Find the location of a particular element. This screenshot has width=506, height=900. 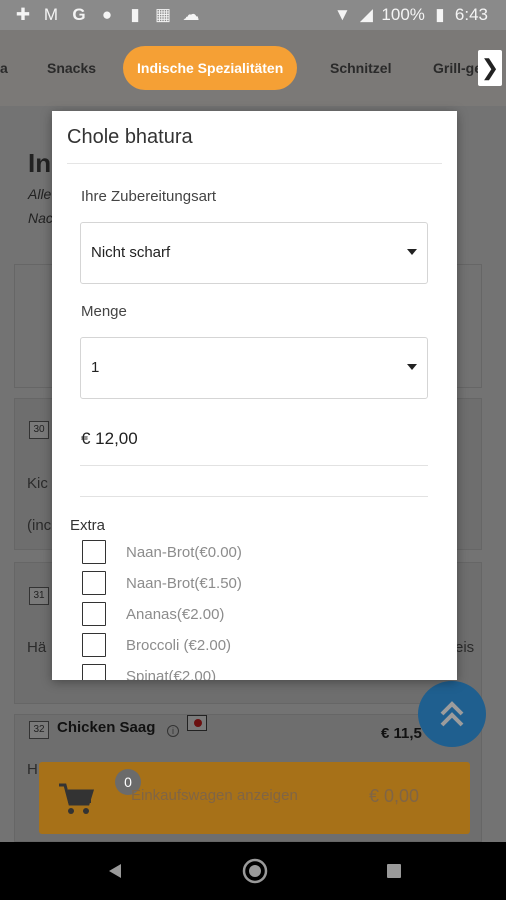

double-chevron-up-icon is located at coordinates (452, 714).